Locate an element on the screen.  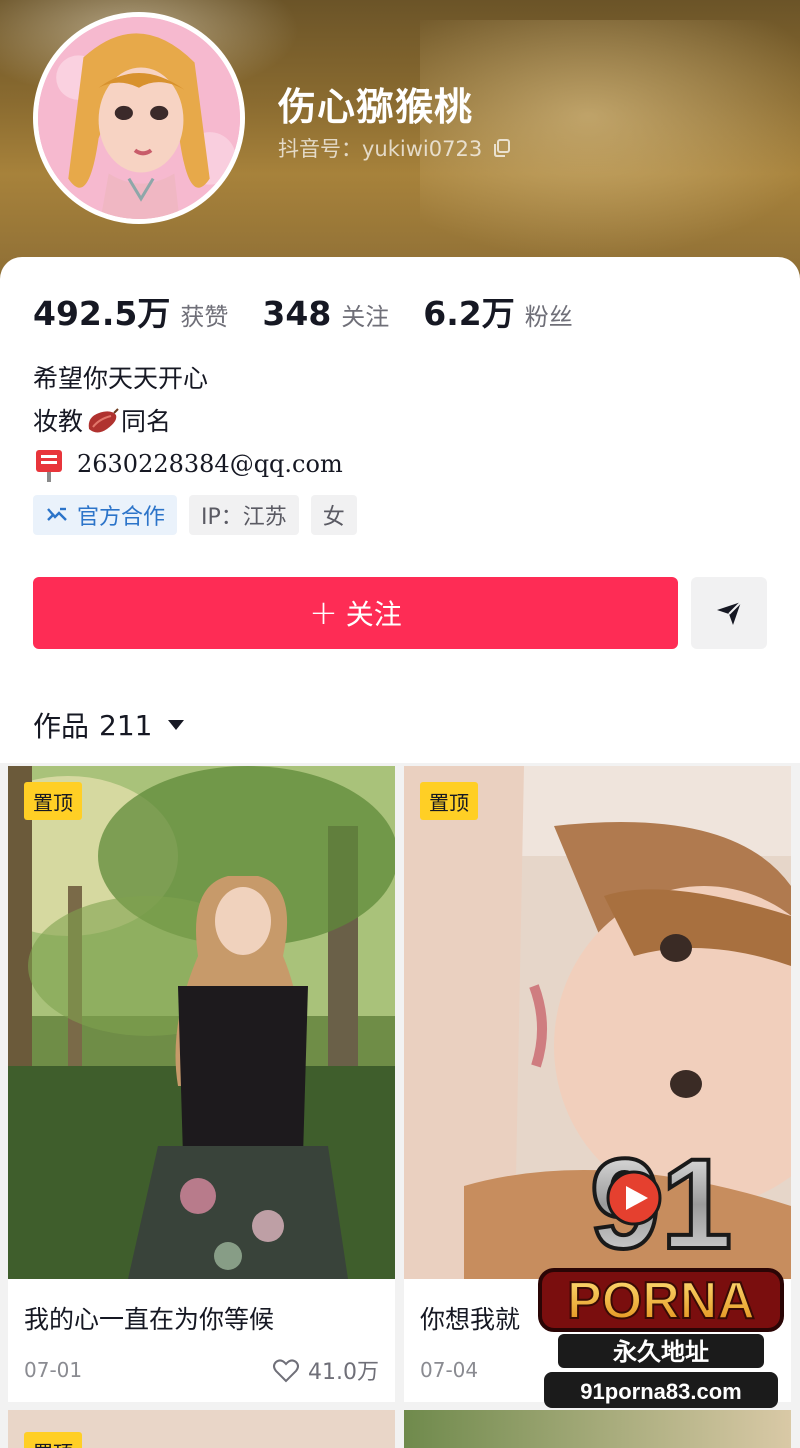
handshake-icon is located at coordinates (57, 514).